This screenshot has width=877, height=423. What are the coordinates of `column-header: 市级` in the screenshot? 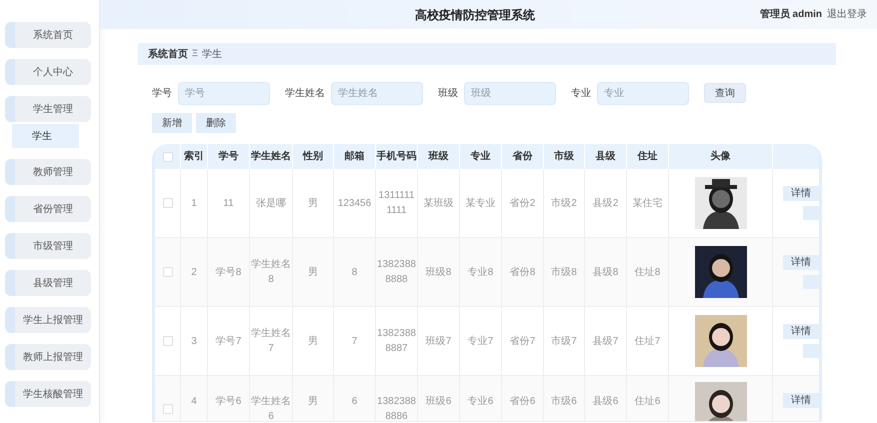 It's located at (564, 156).